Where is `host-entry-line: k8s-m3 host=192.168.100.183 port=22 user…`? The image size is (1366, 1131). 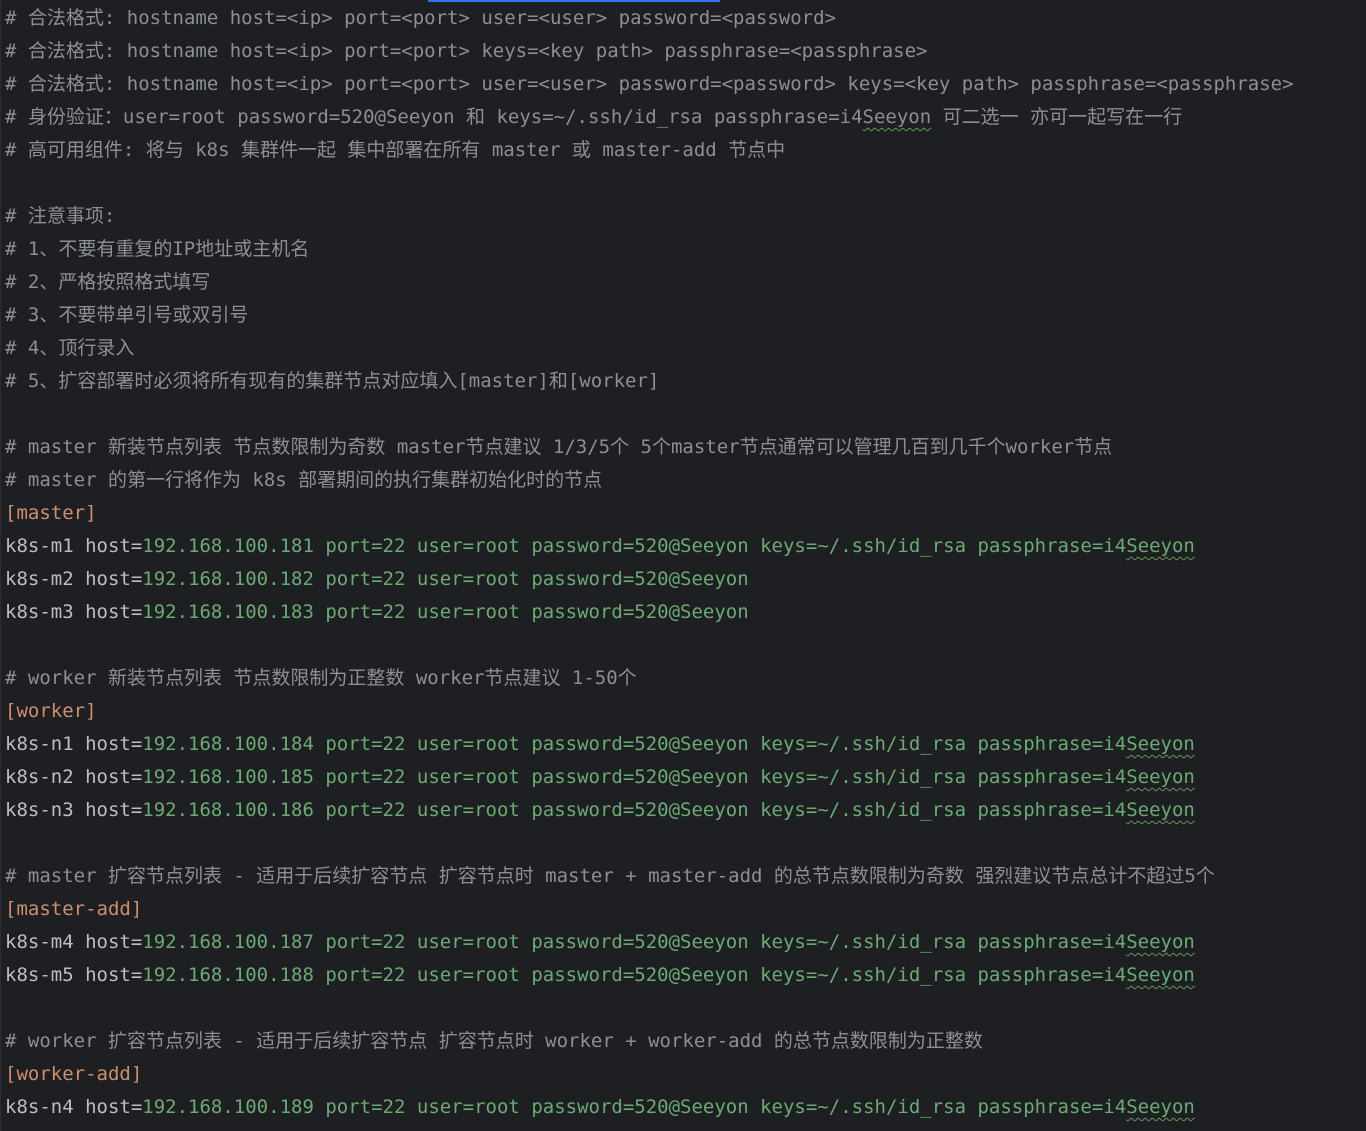 host-entry-line: k8s-m3 host=192.168.100.183 port=22 user… is located at coordinates (685, 612).